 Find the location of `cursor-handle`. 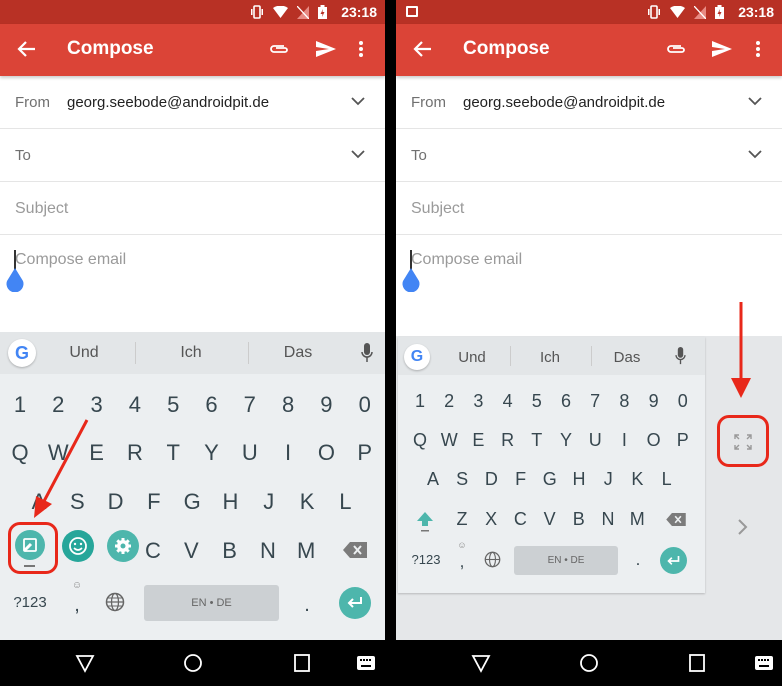

cursor-handle is located at coordinates (411, 280).